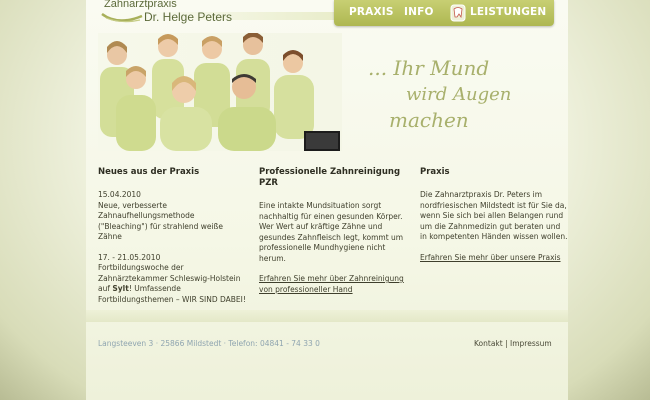 This screenshot has width=650, height=400. Describe the element at coordinates (188, 17) in the screenshot. I see `logo-subtitle: Dr. Helge Peters` at that location.